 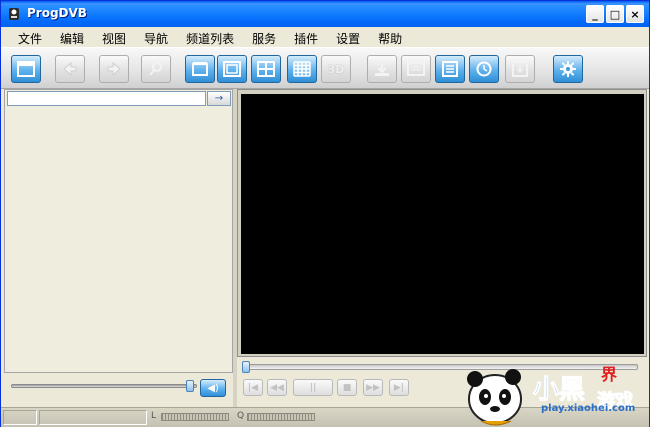 I want to click on volume-area: ◀), so click(x=118, y=390).